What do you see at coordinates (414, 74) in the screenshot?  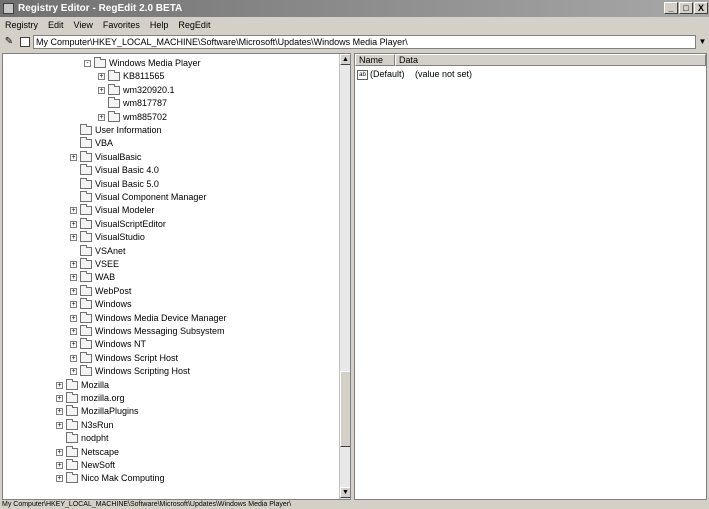 I see `value-row: ab (Default) (value not set)` at bounding box center [414, 74].